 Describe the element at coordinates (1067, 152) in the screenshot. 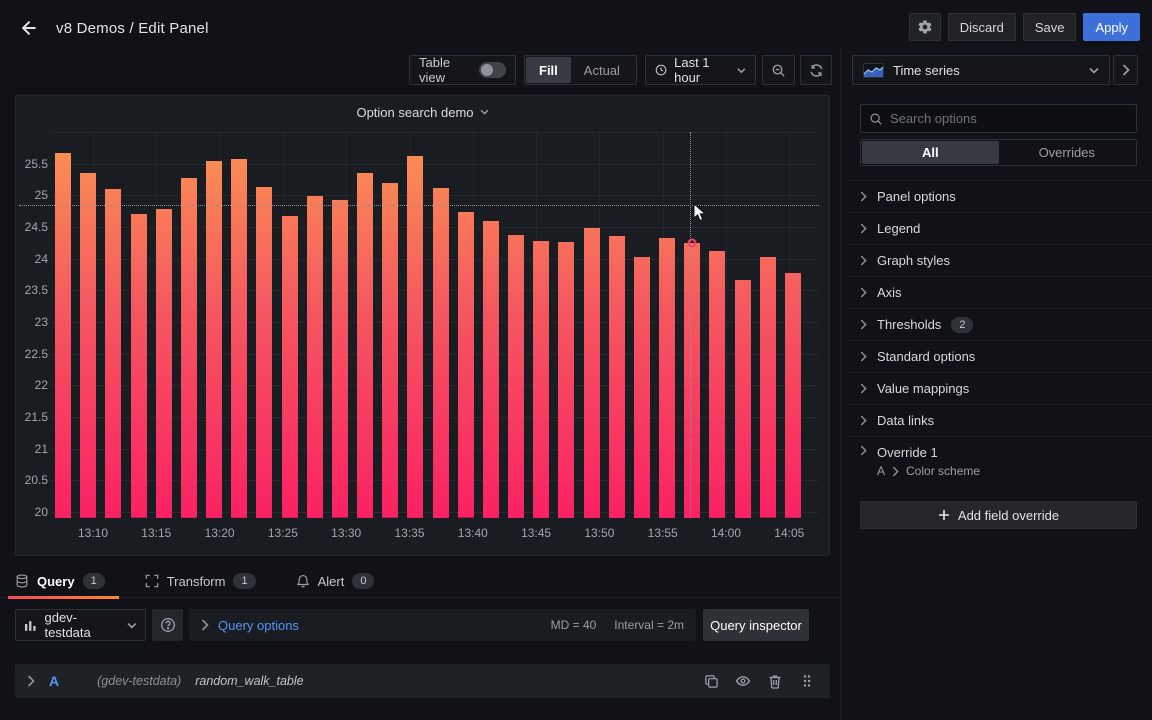

I see `tab-overrides: Overrides` at that location.